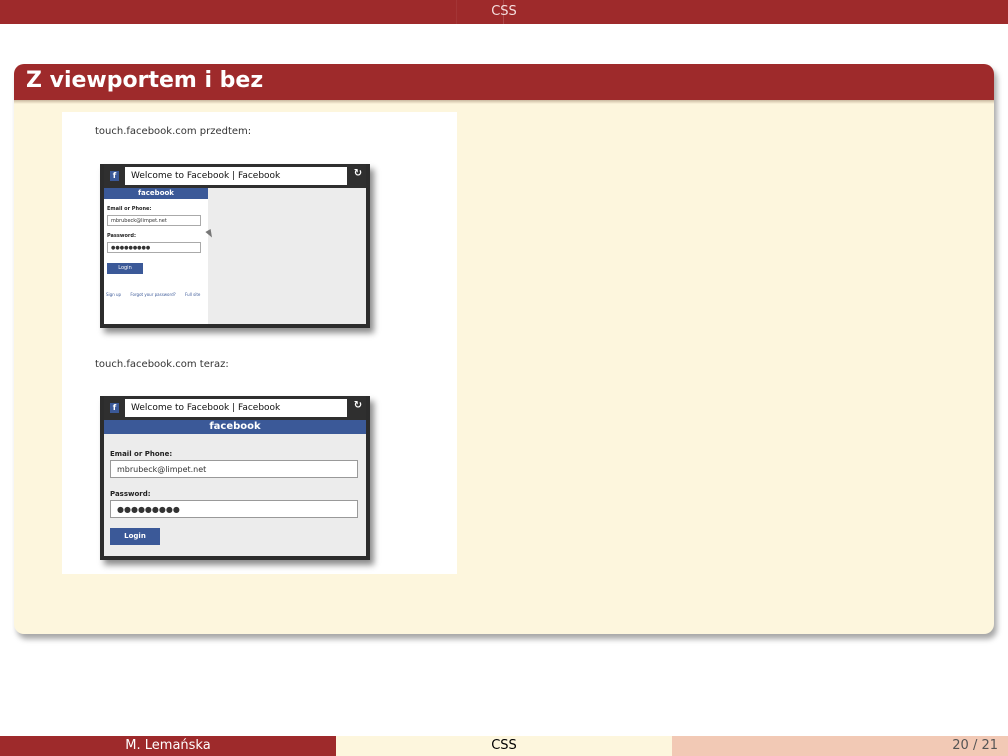 The image size is (1008, 756). What do you see at coordinates (193, 294) in the screenshot?
I see `full-site-link: Full site` at bounding box center [193, 294].